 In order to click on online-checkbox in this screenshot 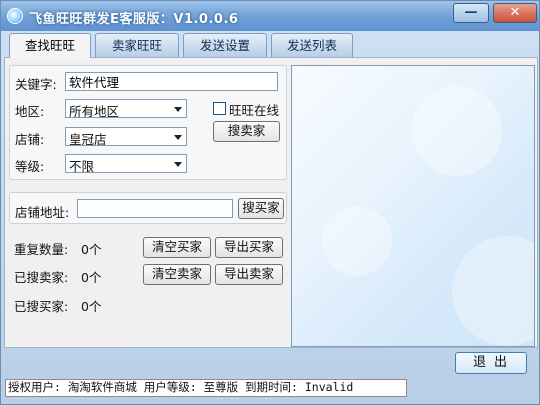, I will do `click(219, 108)`.